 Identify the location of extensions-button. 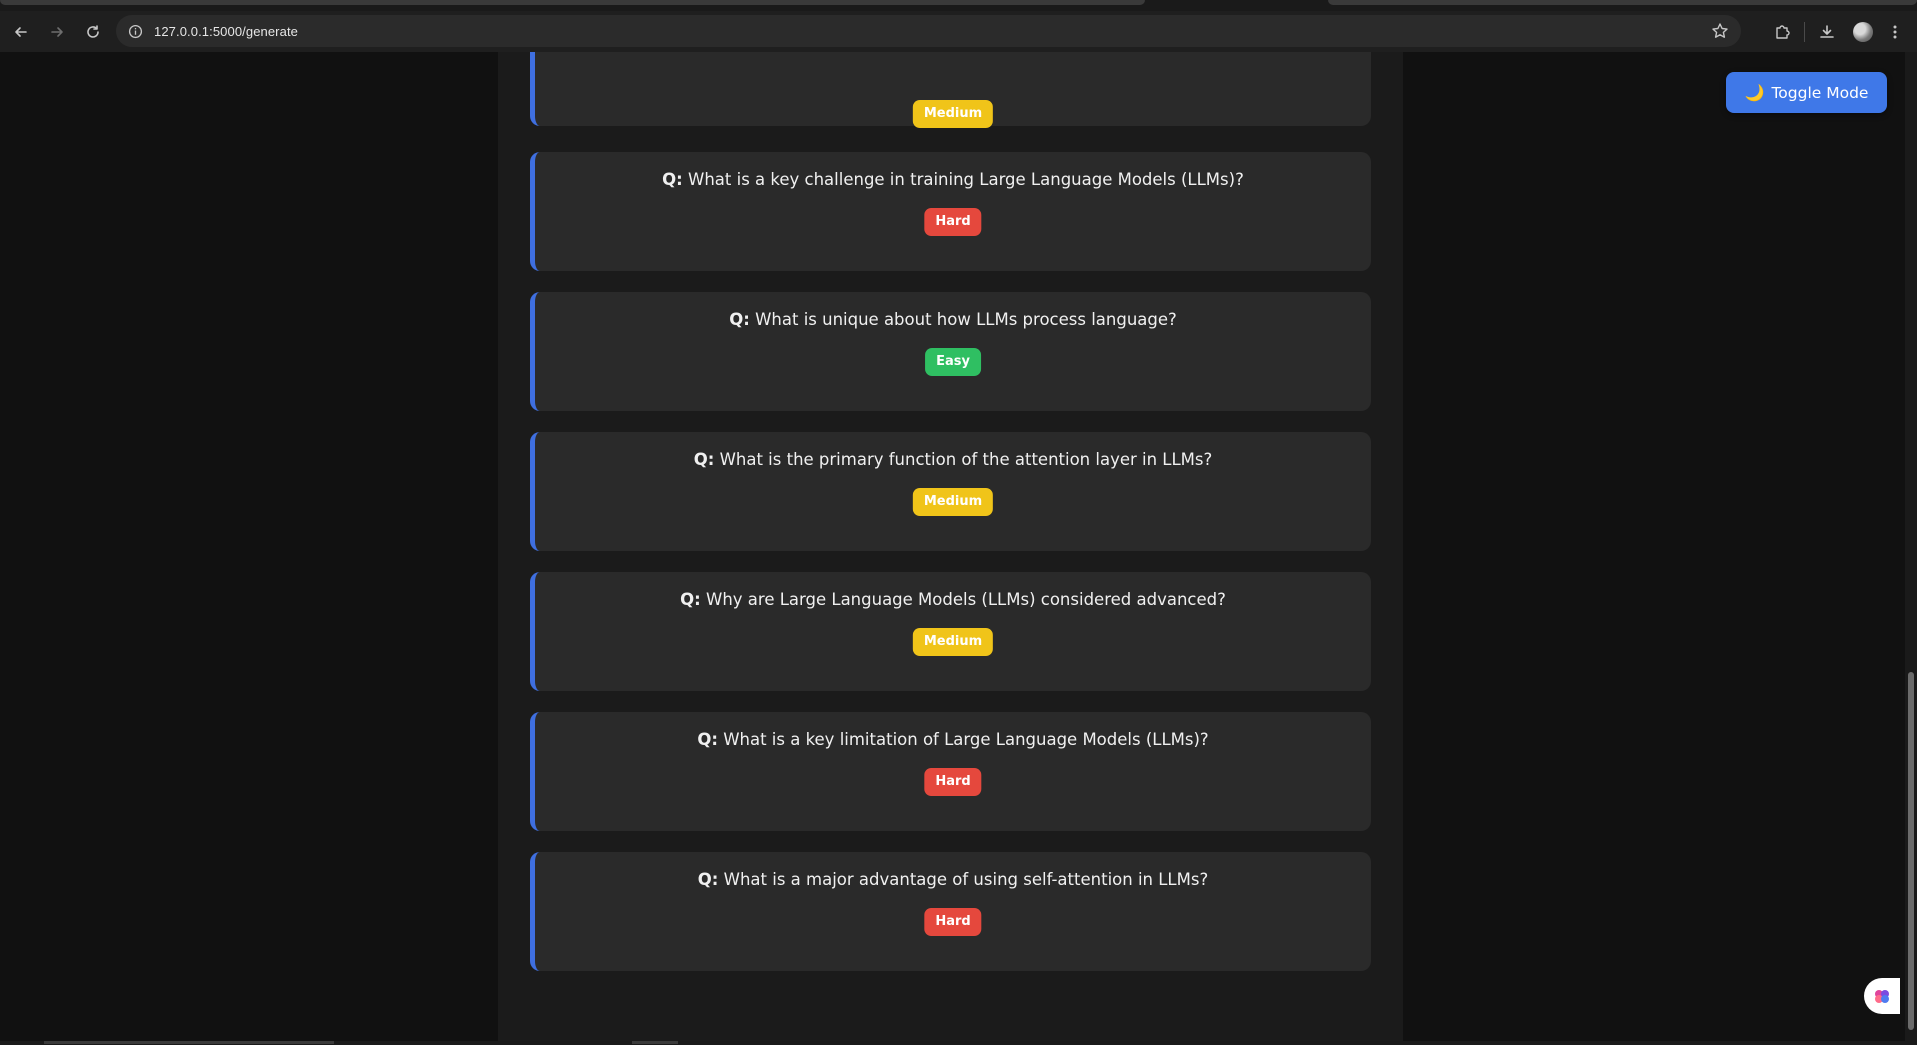
(1782, 32).